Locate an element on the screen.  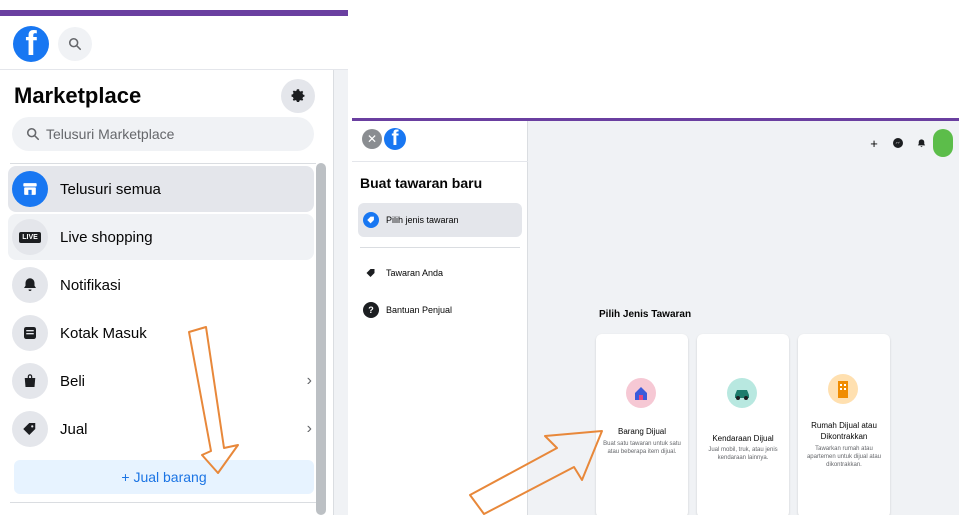
card-title: Barang Dijual is located at coordinates (642, 431).